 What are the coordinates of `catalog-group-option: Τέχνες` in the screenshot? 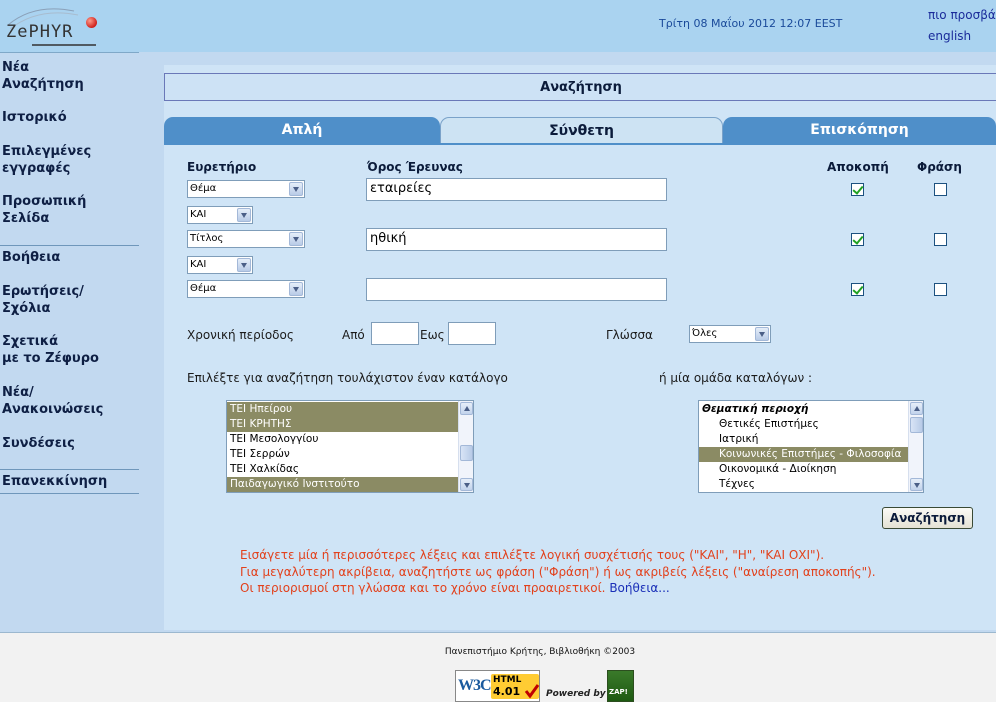 It's located at (804, 484).